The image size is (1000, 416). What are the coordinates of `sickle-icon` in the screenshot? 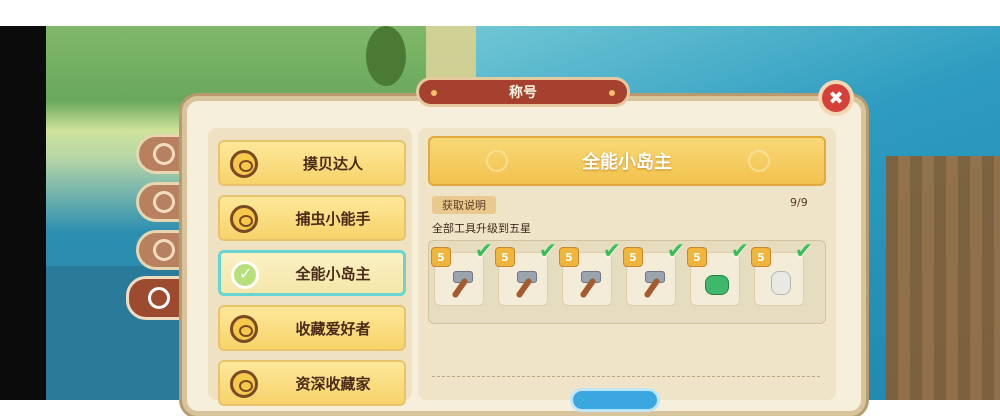 It's located at (589, 283).